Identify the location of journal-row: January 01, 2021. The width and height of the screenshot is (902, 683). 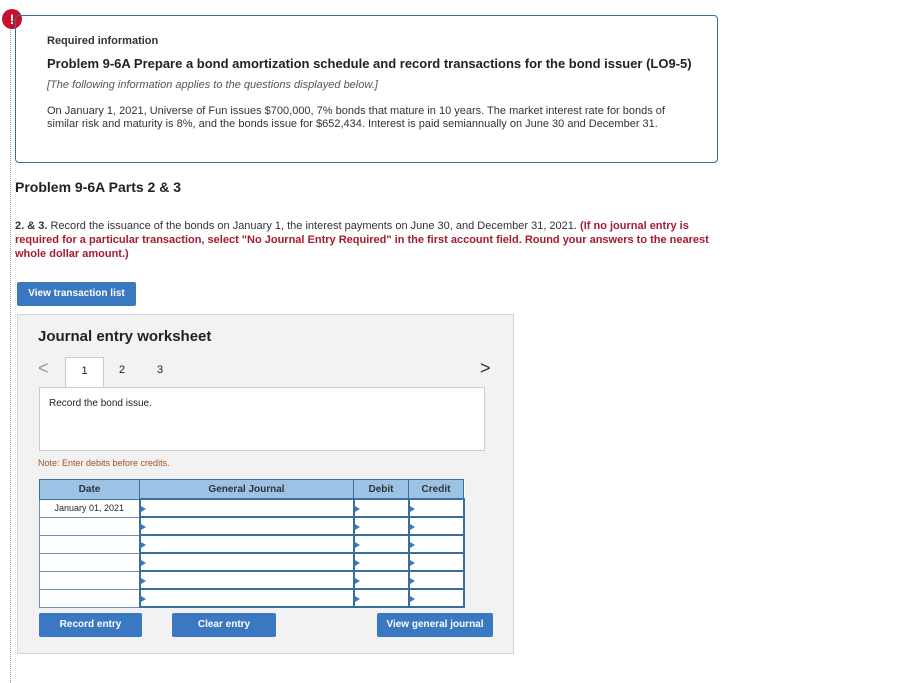
(252, 508).